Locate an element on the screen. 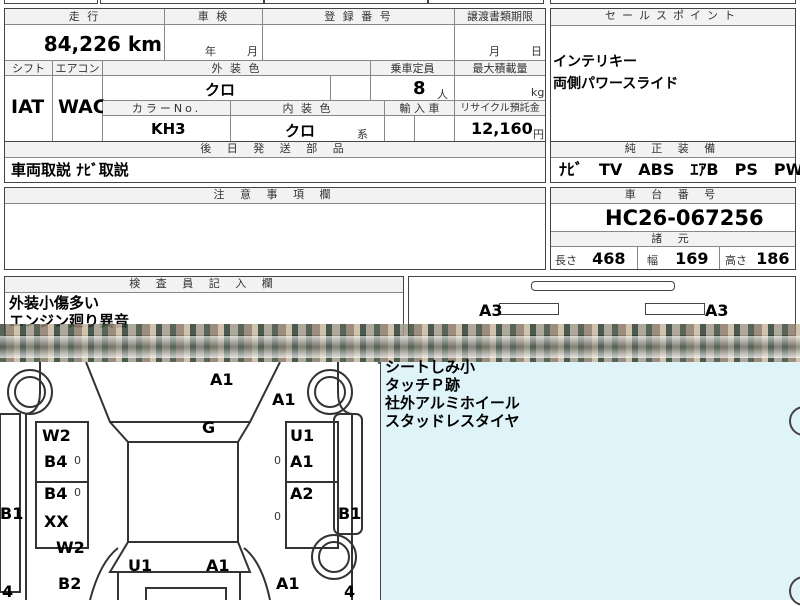 This screenshot has height=606, width=800. exterior-color-extra is located at coordinates (351, 88).